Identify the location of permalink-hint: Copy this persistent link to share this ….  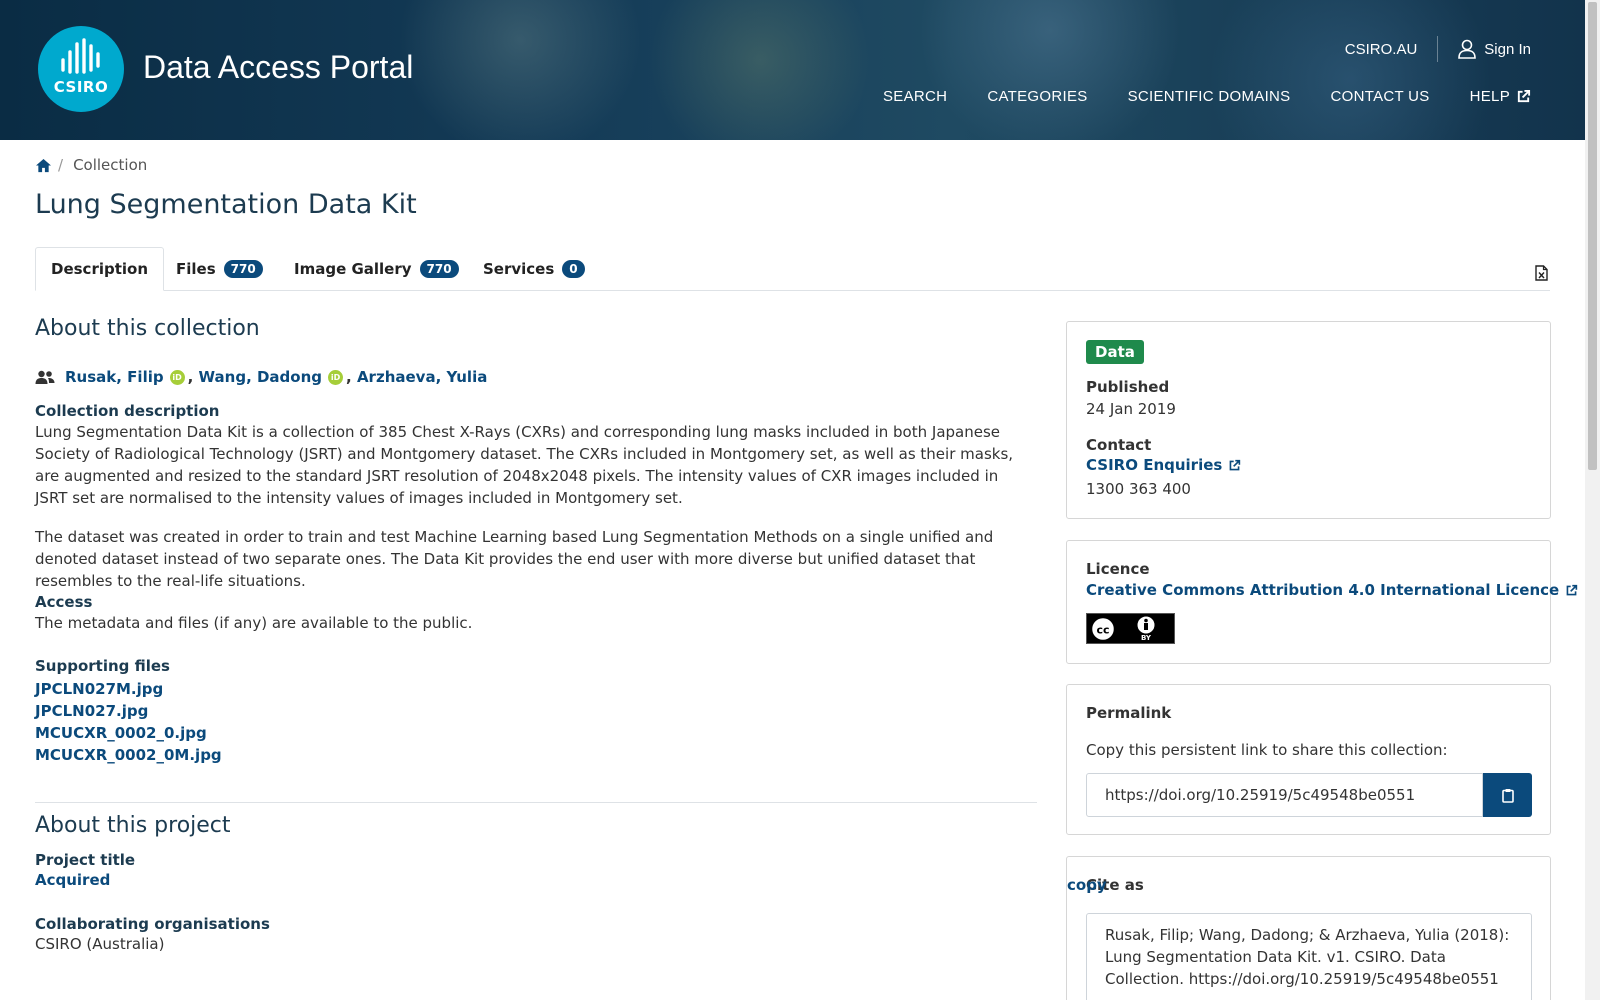
(1267, 750).